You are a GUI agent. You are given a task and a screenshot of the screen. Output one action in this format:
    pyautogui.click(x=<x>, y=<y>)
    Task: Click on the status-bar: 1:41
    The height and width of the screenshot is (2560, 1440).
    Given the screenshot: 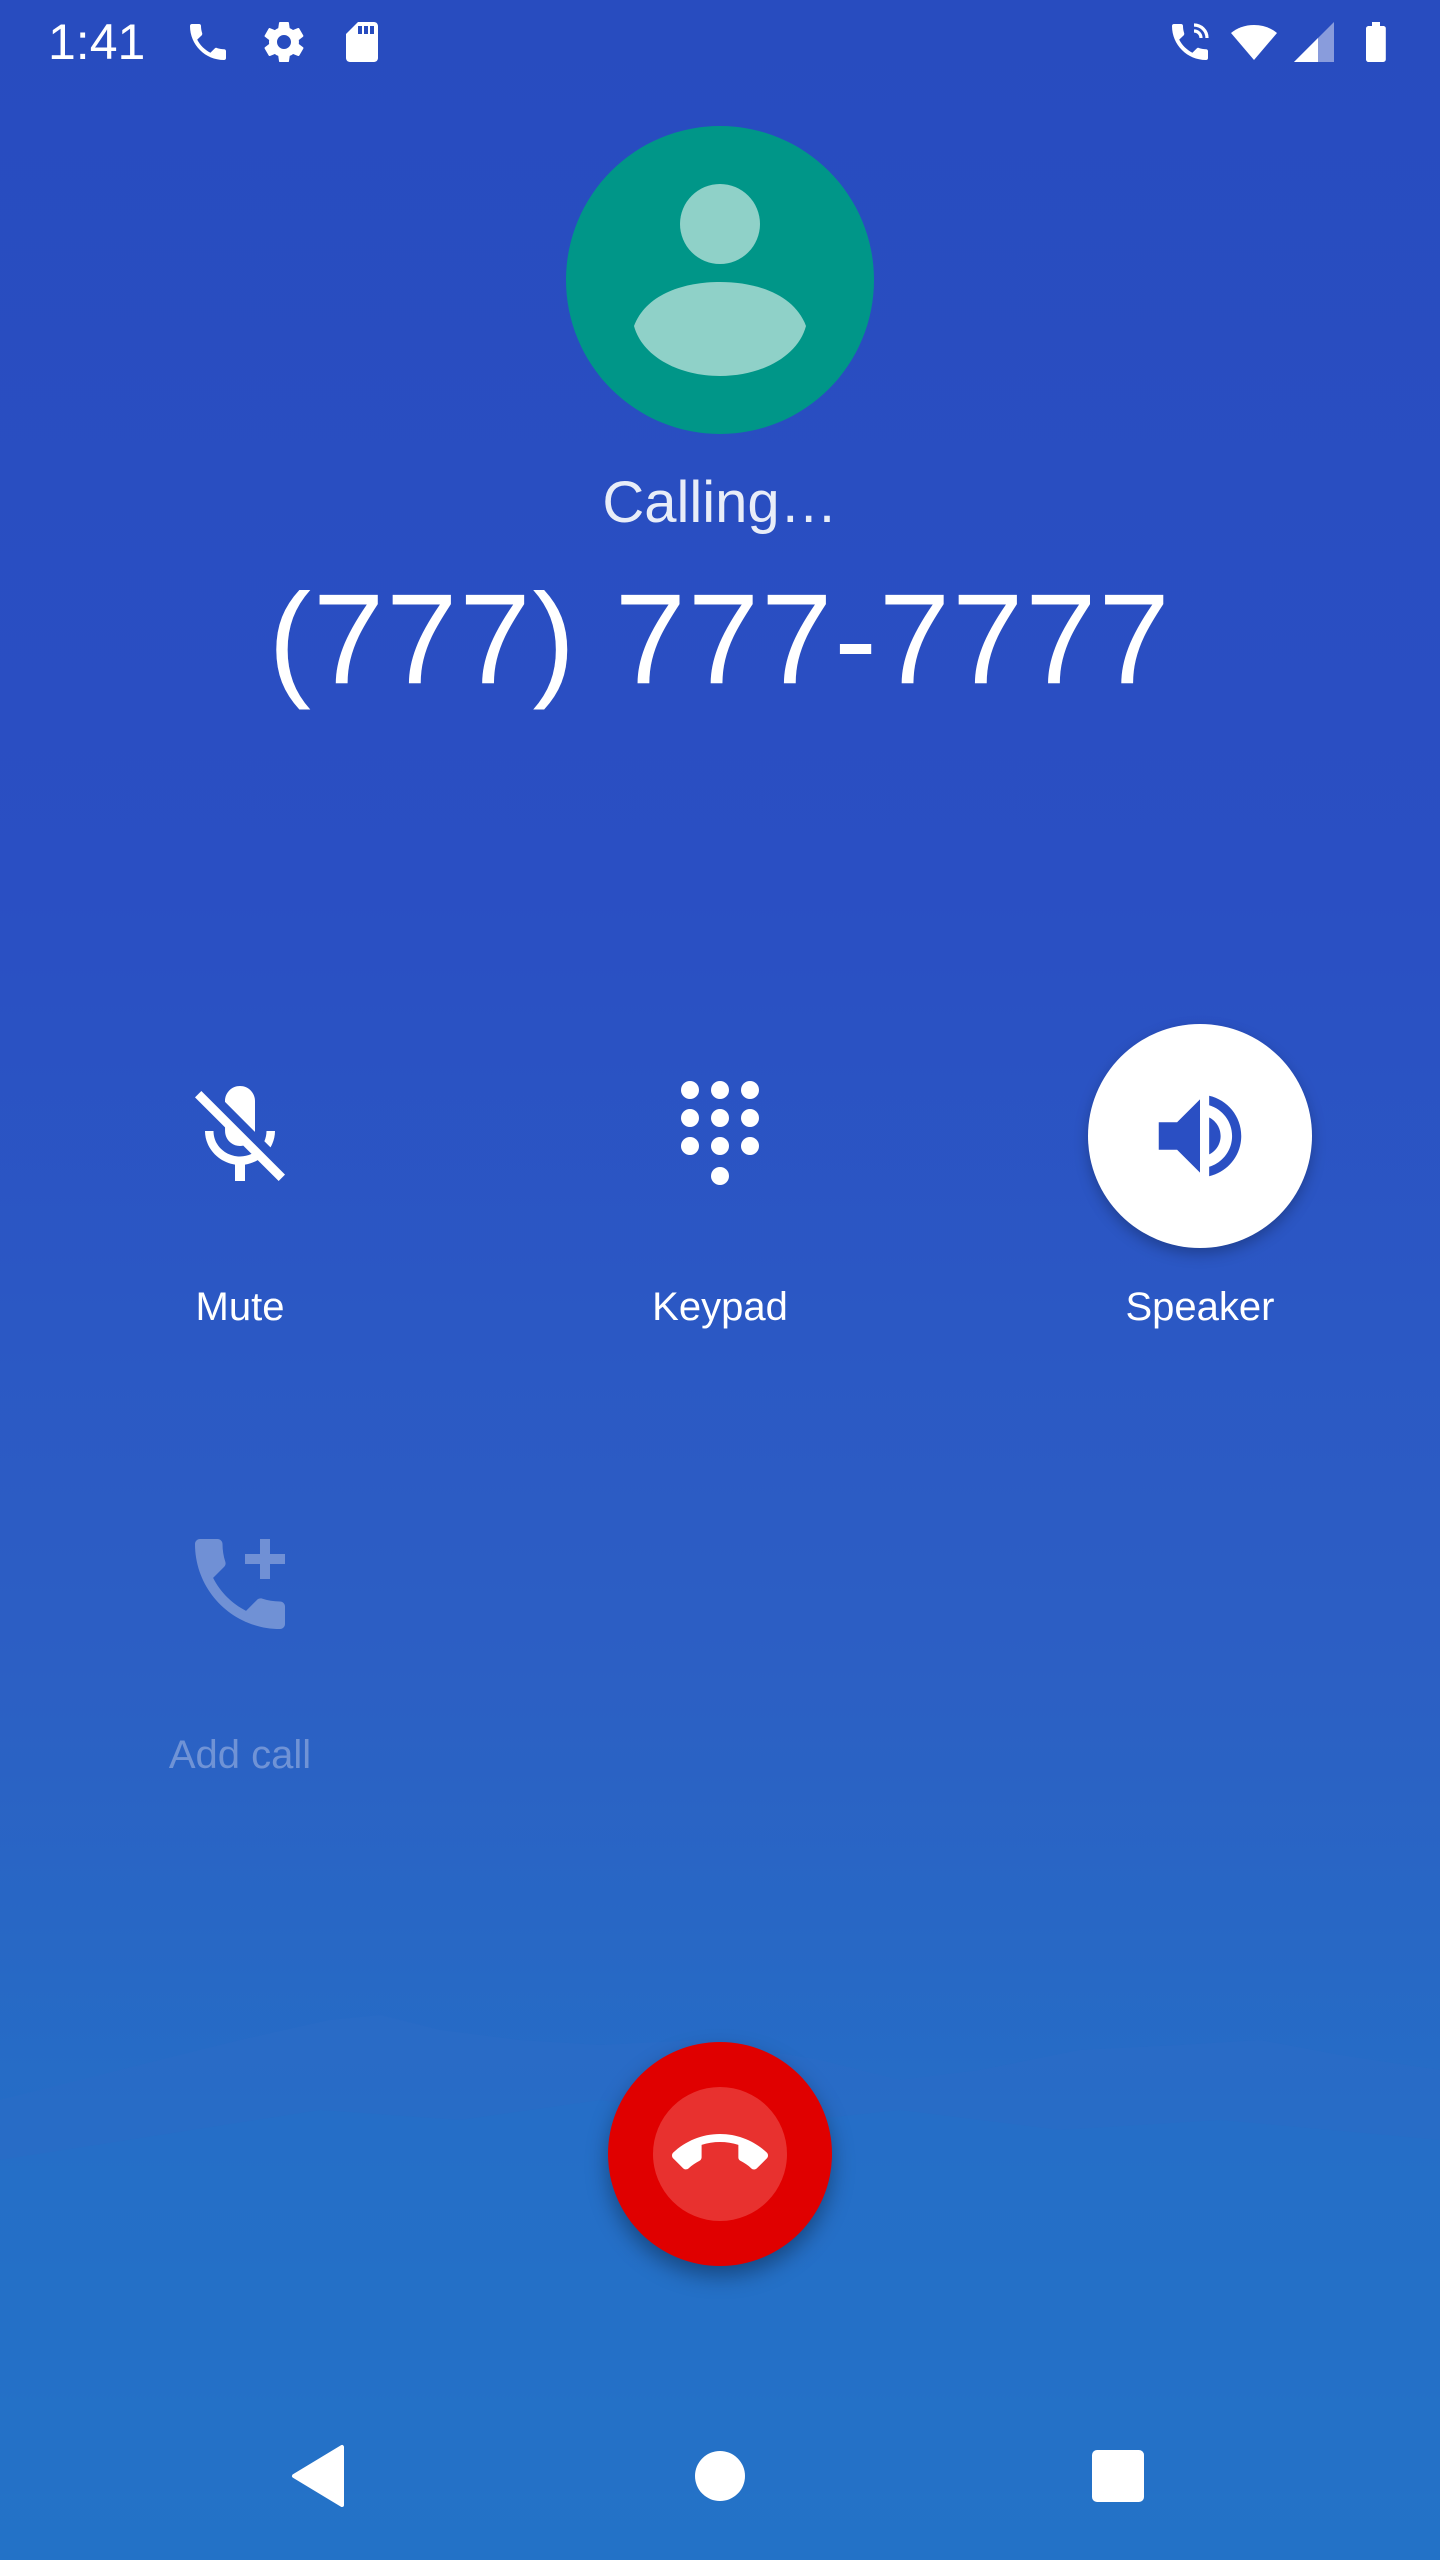 What is the action you would take?
    pyautogui.click(x=720, y=42)
    